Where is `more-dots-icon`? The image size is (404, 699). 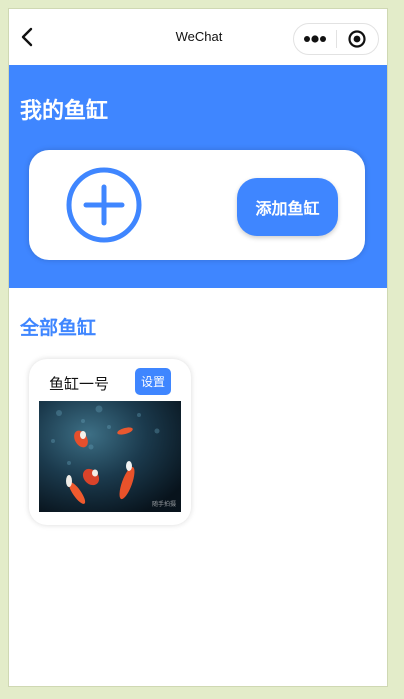
more-dots-icon is located at coordinates (314, 39).